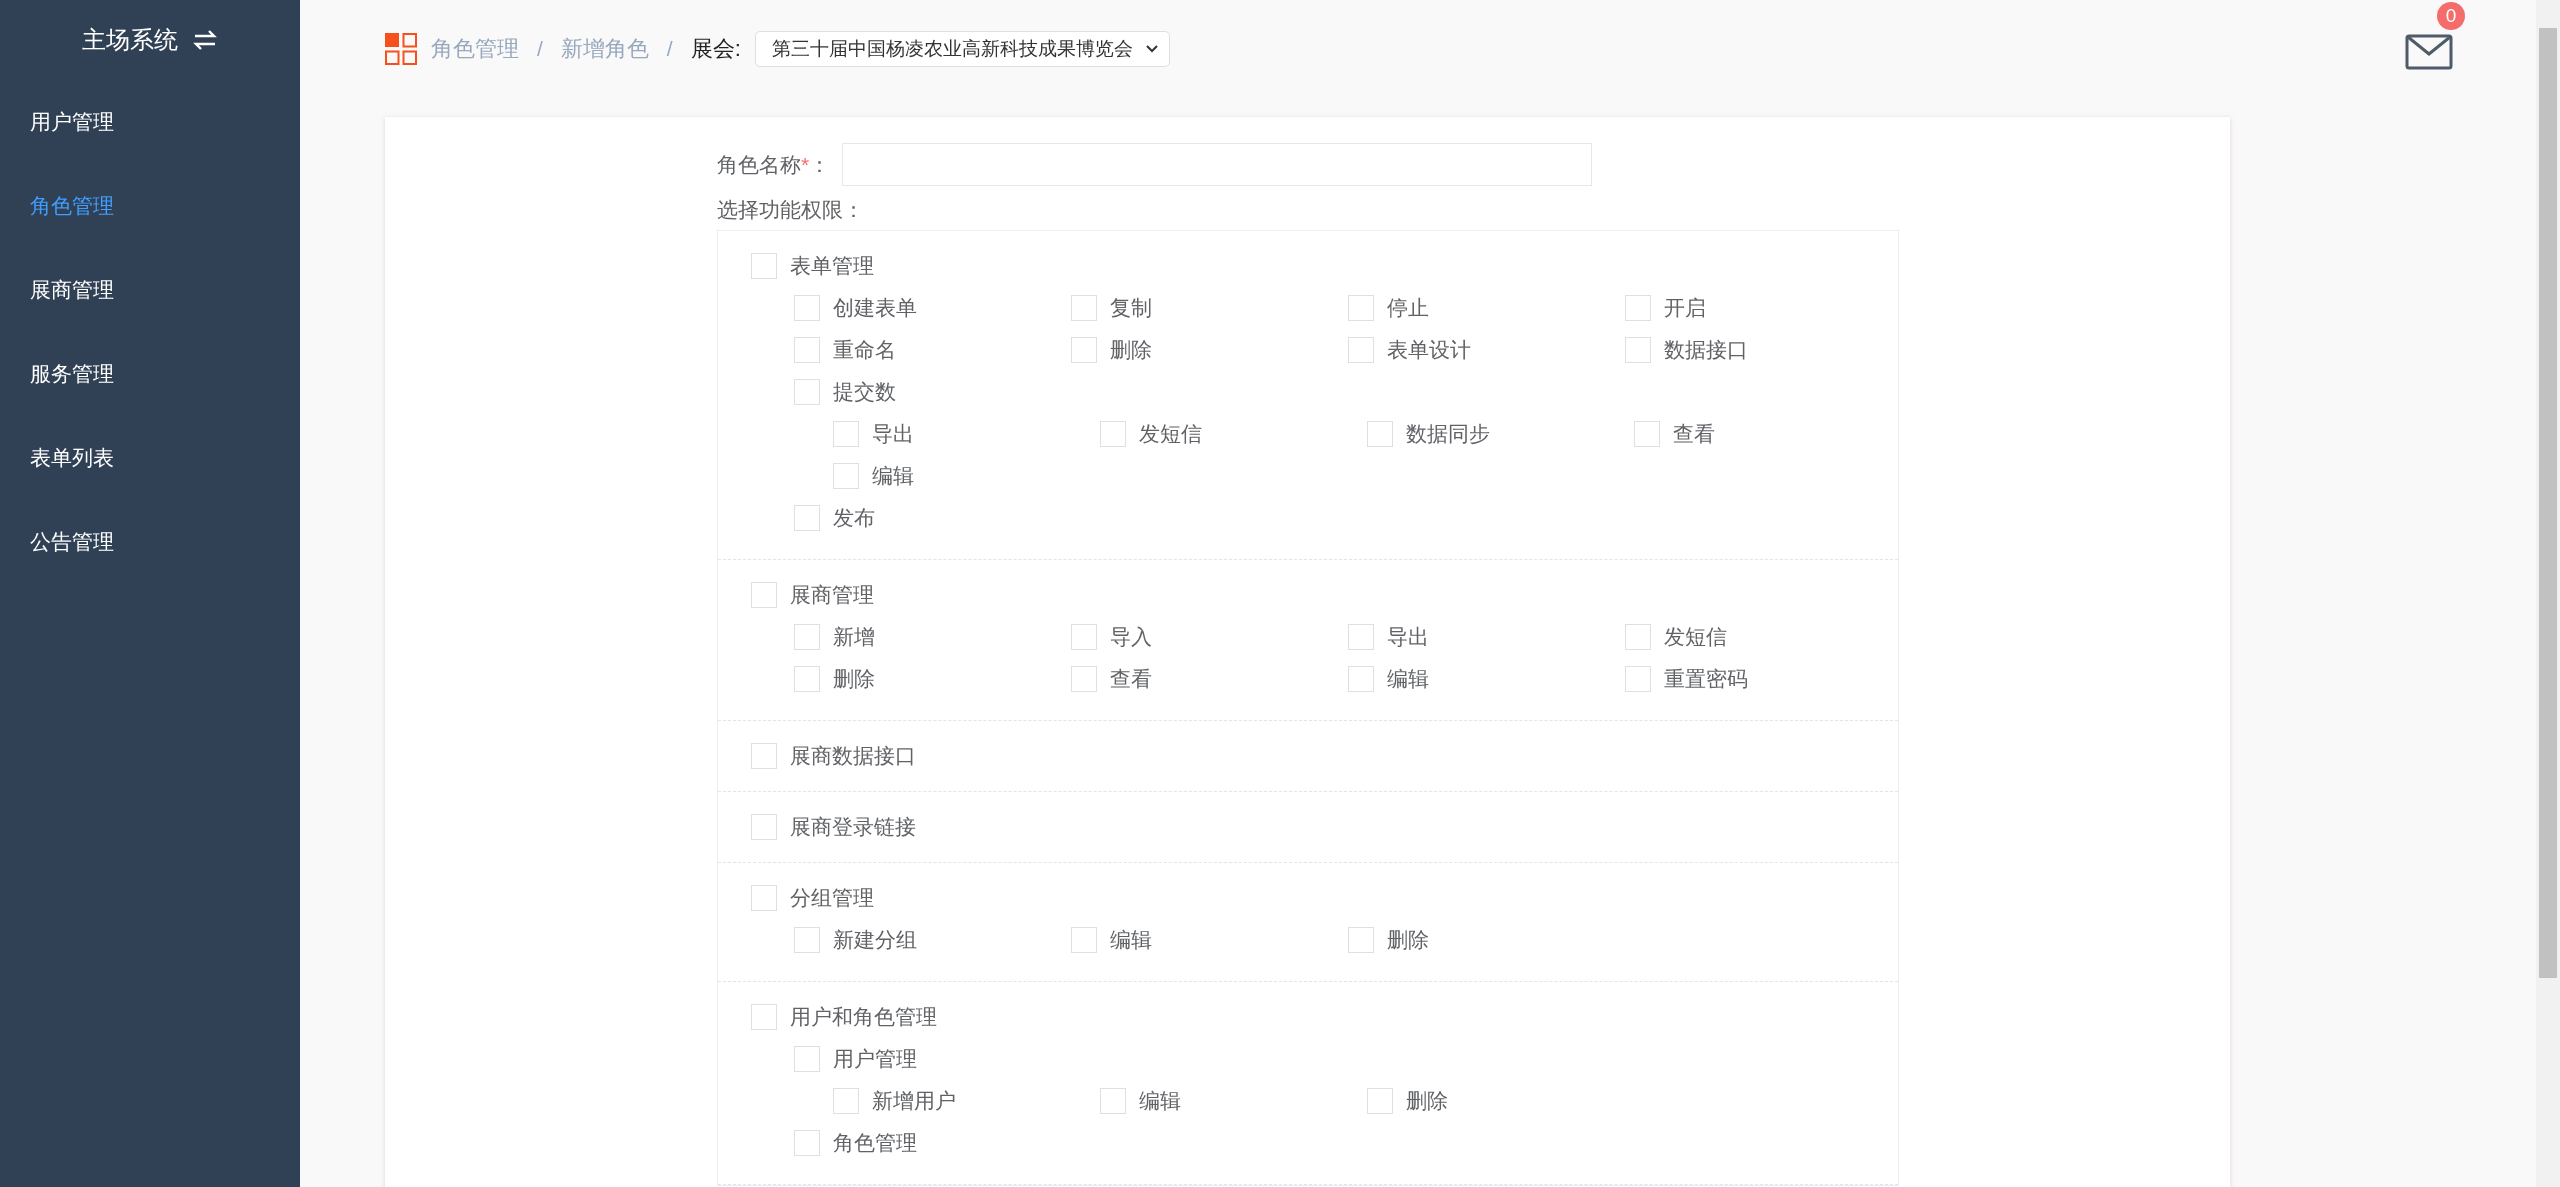  What do you see at coordinates (875, 940) in the screenshot?
I see `checkbox-label: 新建分组` at bounding box center [875, 940].